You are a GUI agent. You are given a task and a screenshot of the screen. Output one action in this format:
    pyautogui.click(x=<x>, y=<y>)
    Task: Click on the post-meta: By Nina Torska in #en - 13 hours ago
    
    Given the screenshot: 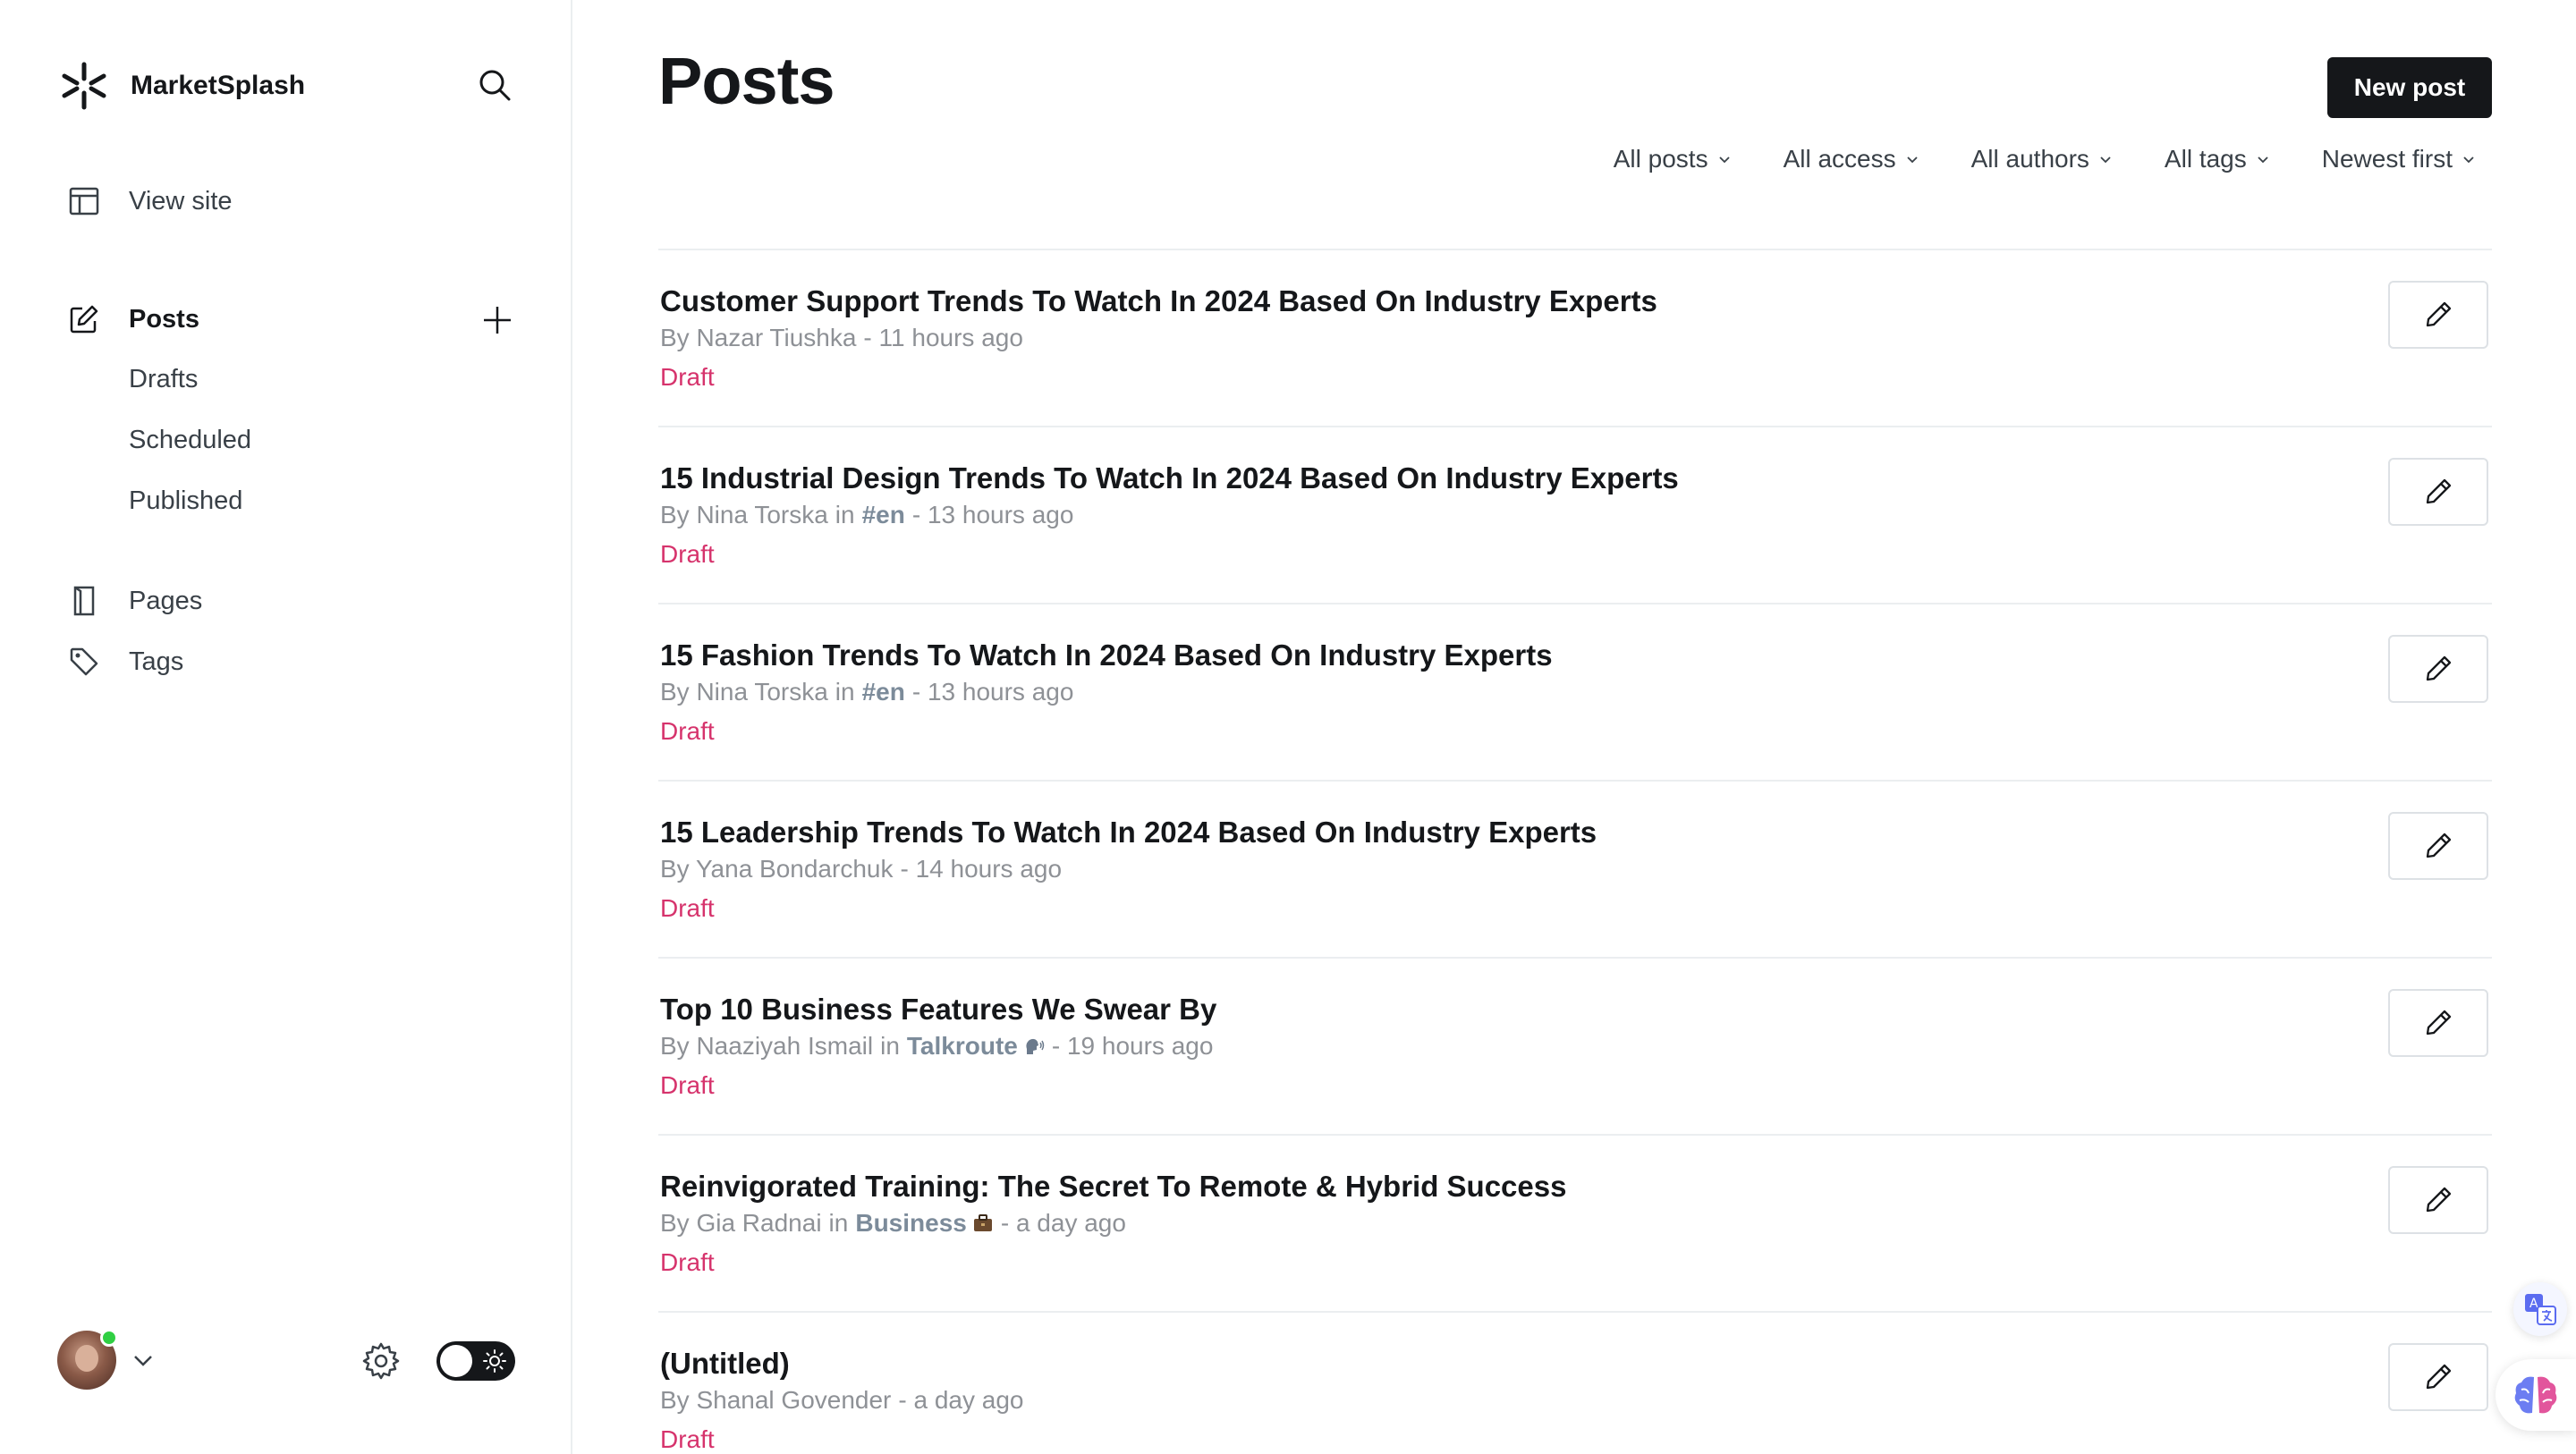 What is the action you would take?
    pyautogui.click(x=866, y=692)
    